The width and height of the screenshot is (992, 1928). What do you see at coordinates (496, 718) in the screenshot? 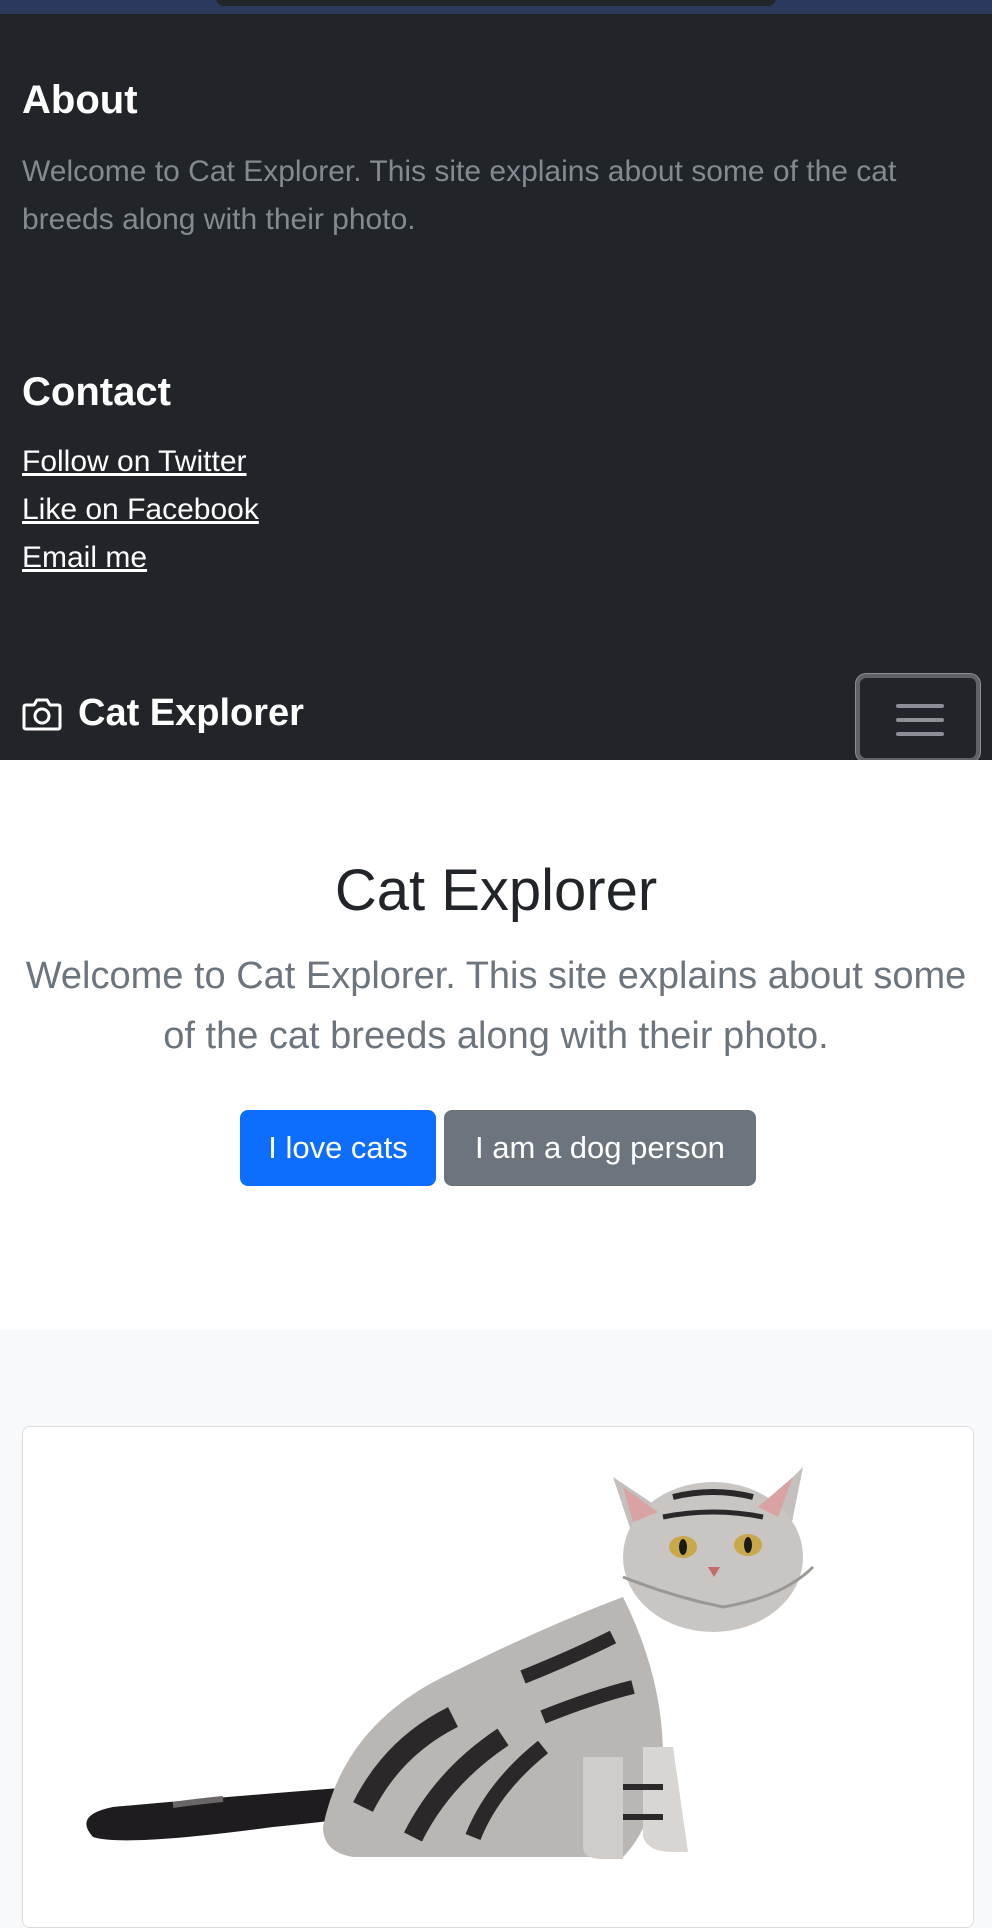
I see `navbar: Cat Explorer` at bounding box center [496, 718].